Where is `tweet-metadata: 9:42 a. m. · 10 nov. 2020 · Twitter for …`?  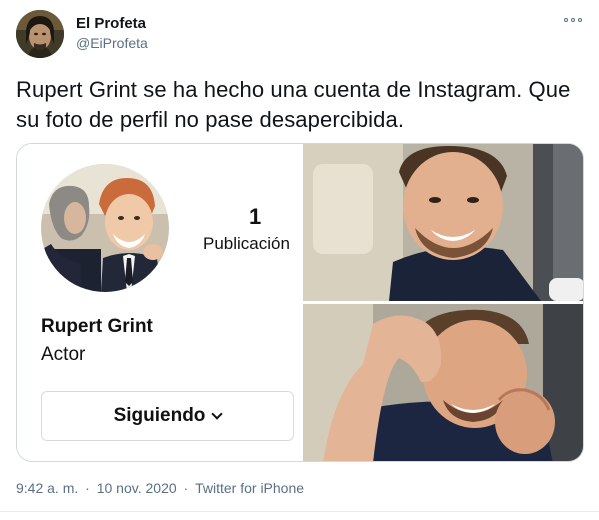 tweet-metadata: 9:42 a. m. · 10 nov. 2020 · Twitter for … is located at coordinates (160, 488).